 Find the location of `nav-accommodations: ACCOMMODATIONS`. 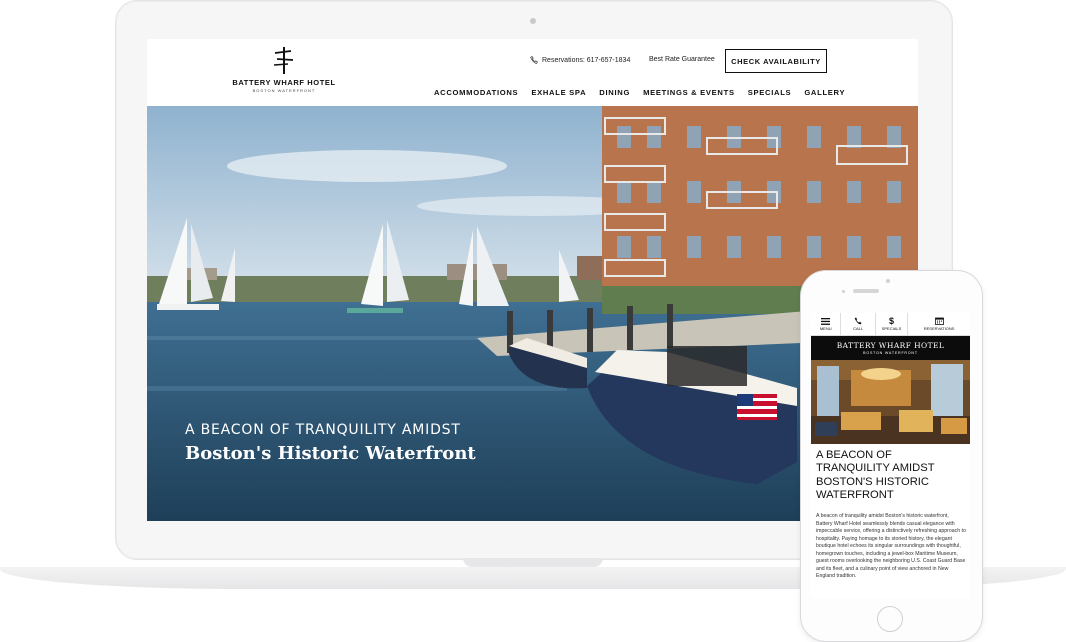

nav-accommodations: ACCOMMODATIONS is located at coordinates (476, 92).